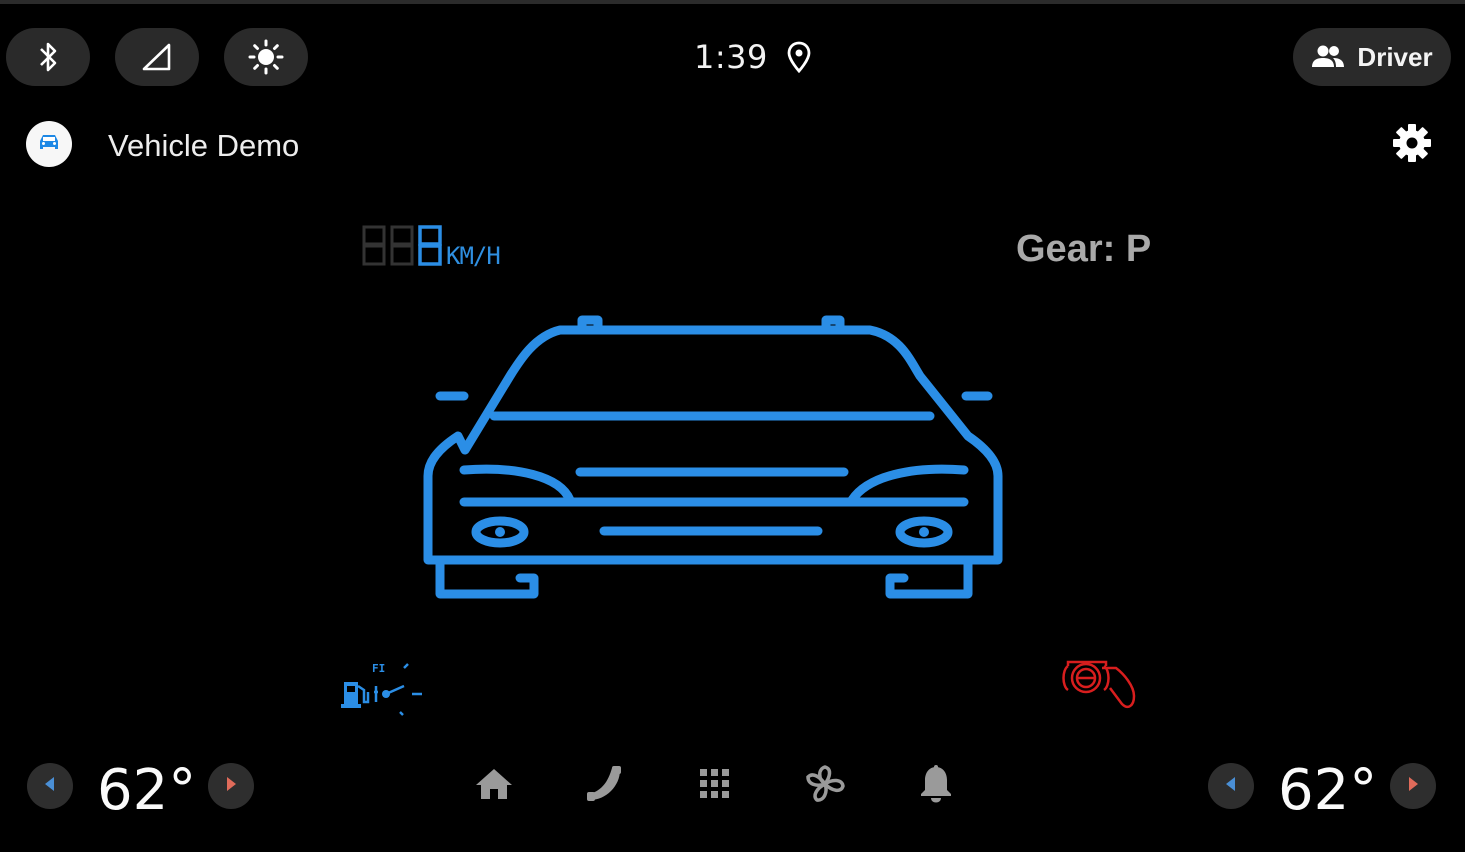  I want to click on cellular-signal-icon, so click(157, 57).